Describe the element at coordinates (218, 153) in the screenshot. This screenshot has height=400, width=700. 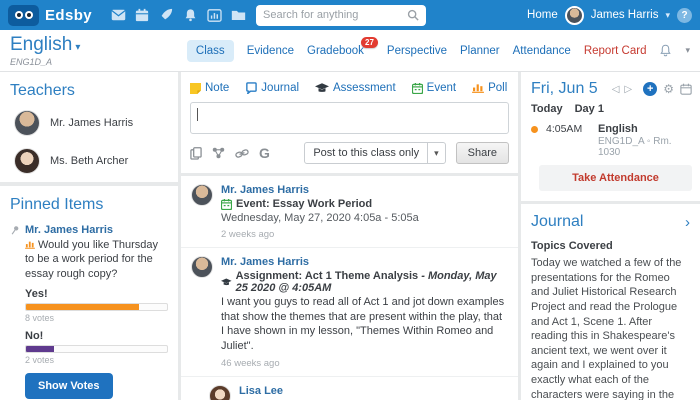
I see `share-network-icon` at that location.